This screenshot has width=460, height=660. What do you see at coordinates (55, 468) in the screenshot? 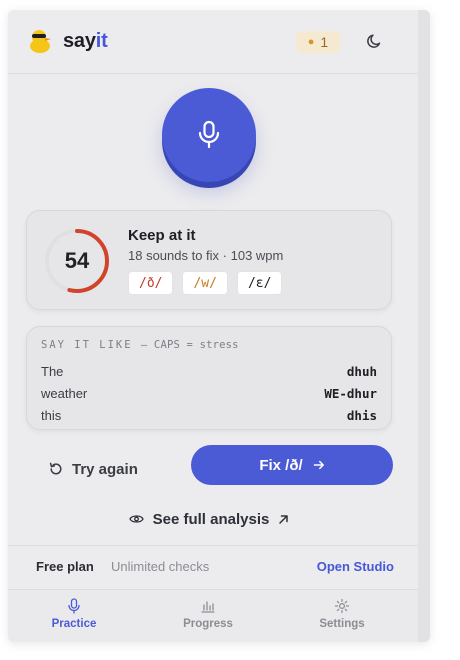
I see `retry-icon` at bounding box center [55, 468].